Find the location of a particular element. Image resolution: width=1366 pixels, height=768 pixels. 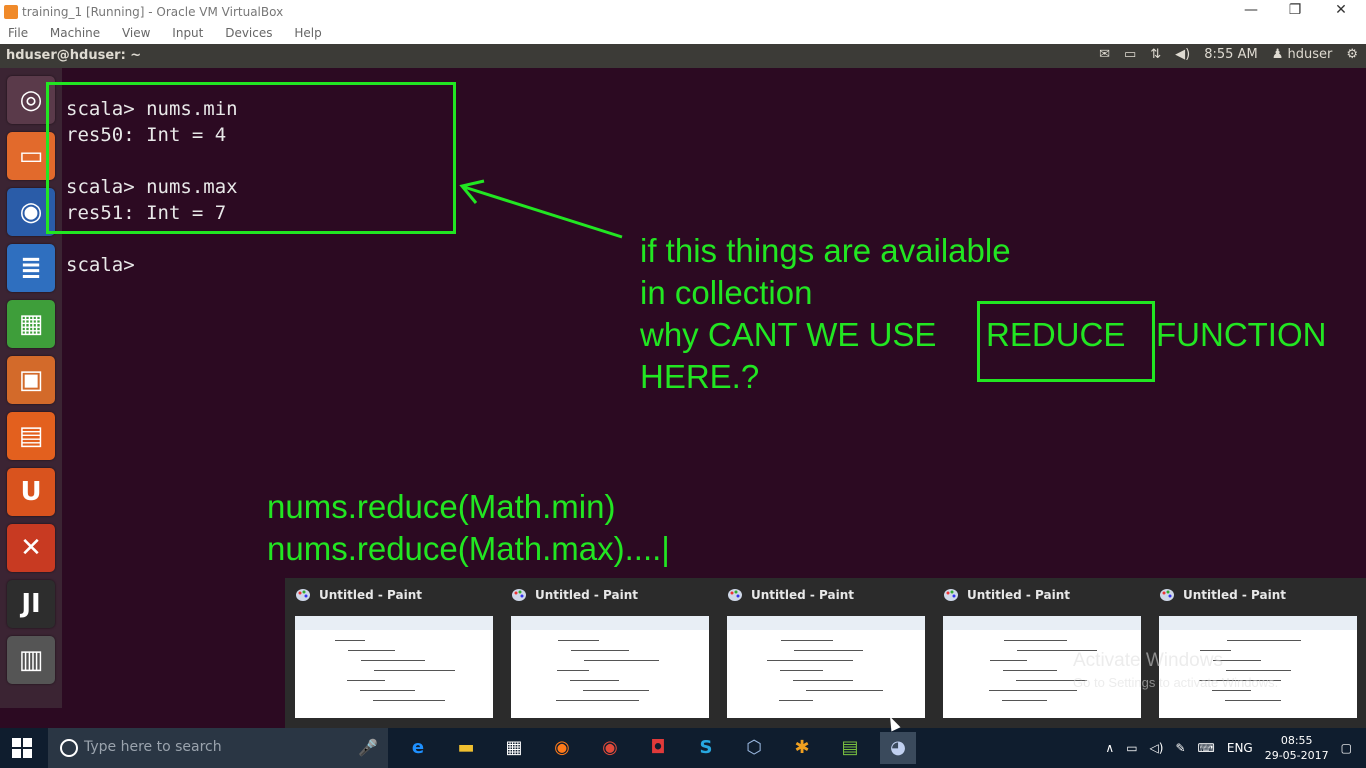

writer-icon: ≣ is located at coordinates (31, 268).